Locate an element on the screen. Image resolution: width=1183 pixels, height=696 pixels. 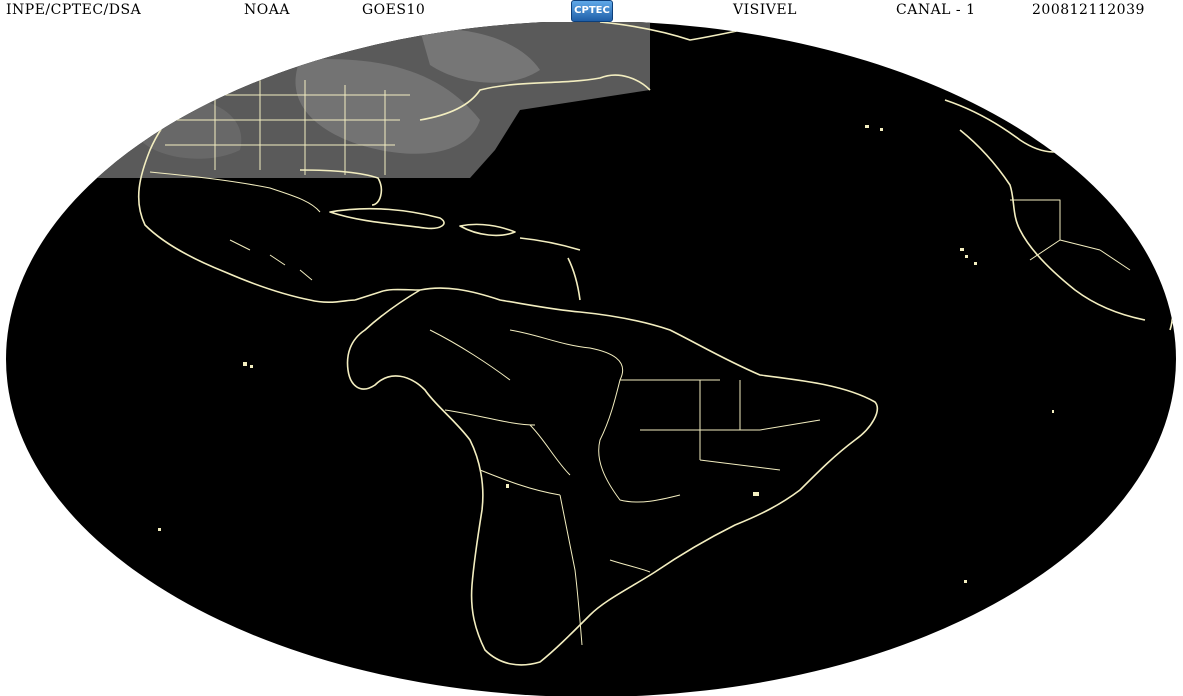
timestamp-label: 200812112039 is located at coordinates (1088, 10).